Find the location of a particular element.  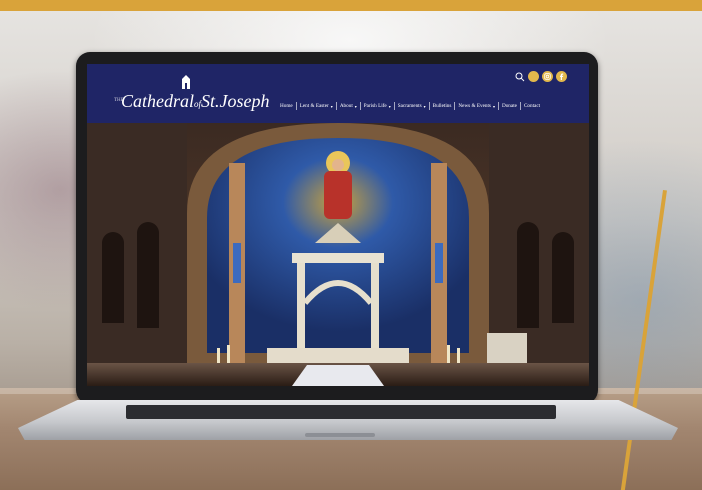

search-icon is located at coordinates (520, 77).